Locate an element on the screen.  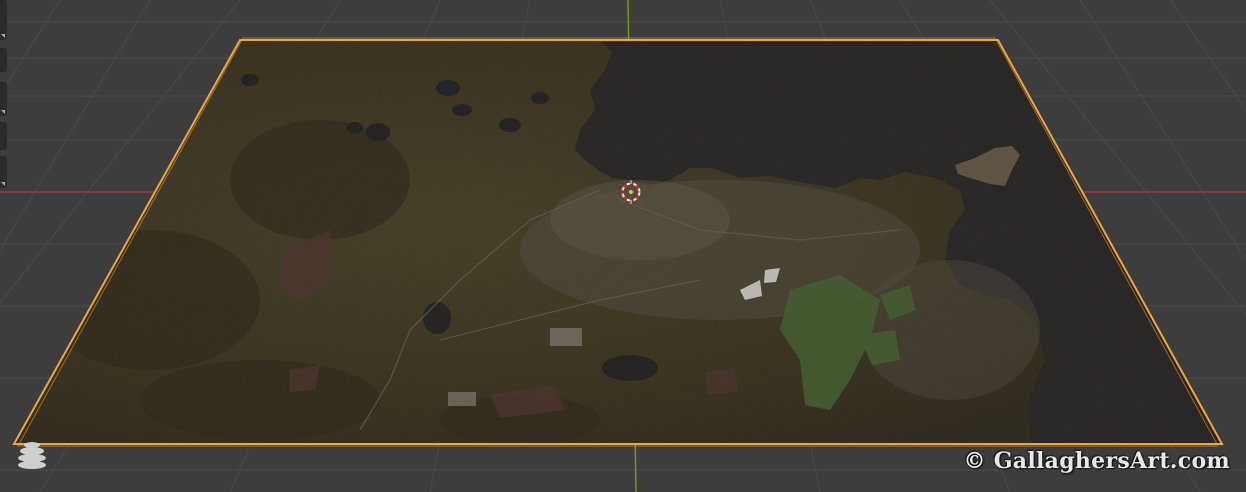
watermark: © GallaghersArt.com is located at coordinates (1096, 461).